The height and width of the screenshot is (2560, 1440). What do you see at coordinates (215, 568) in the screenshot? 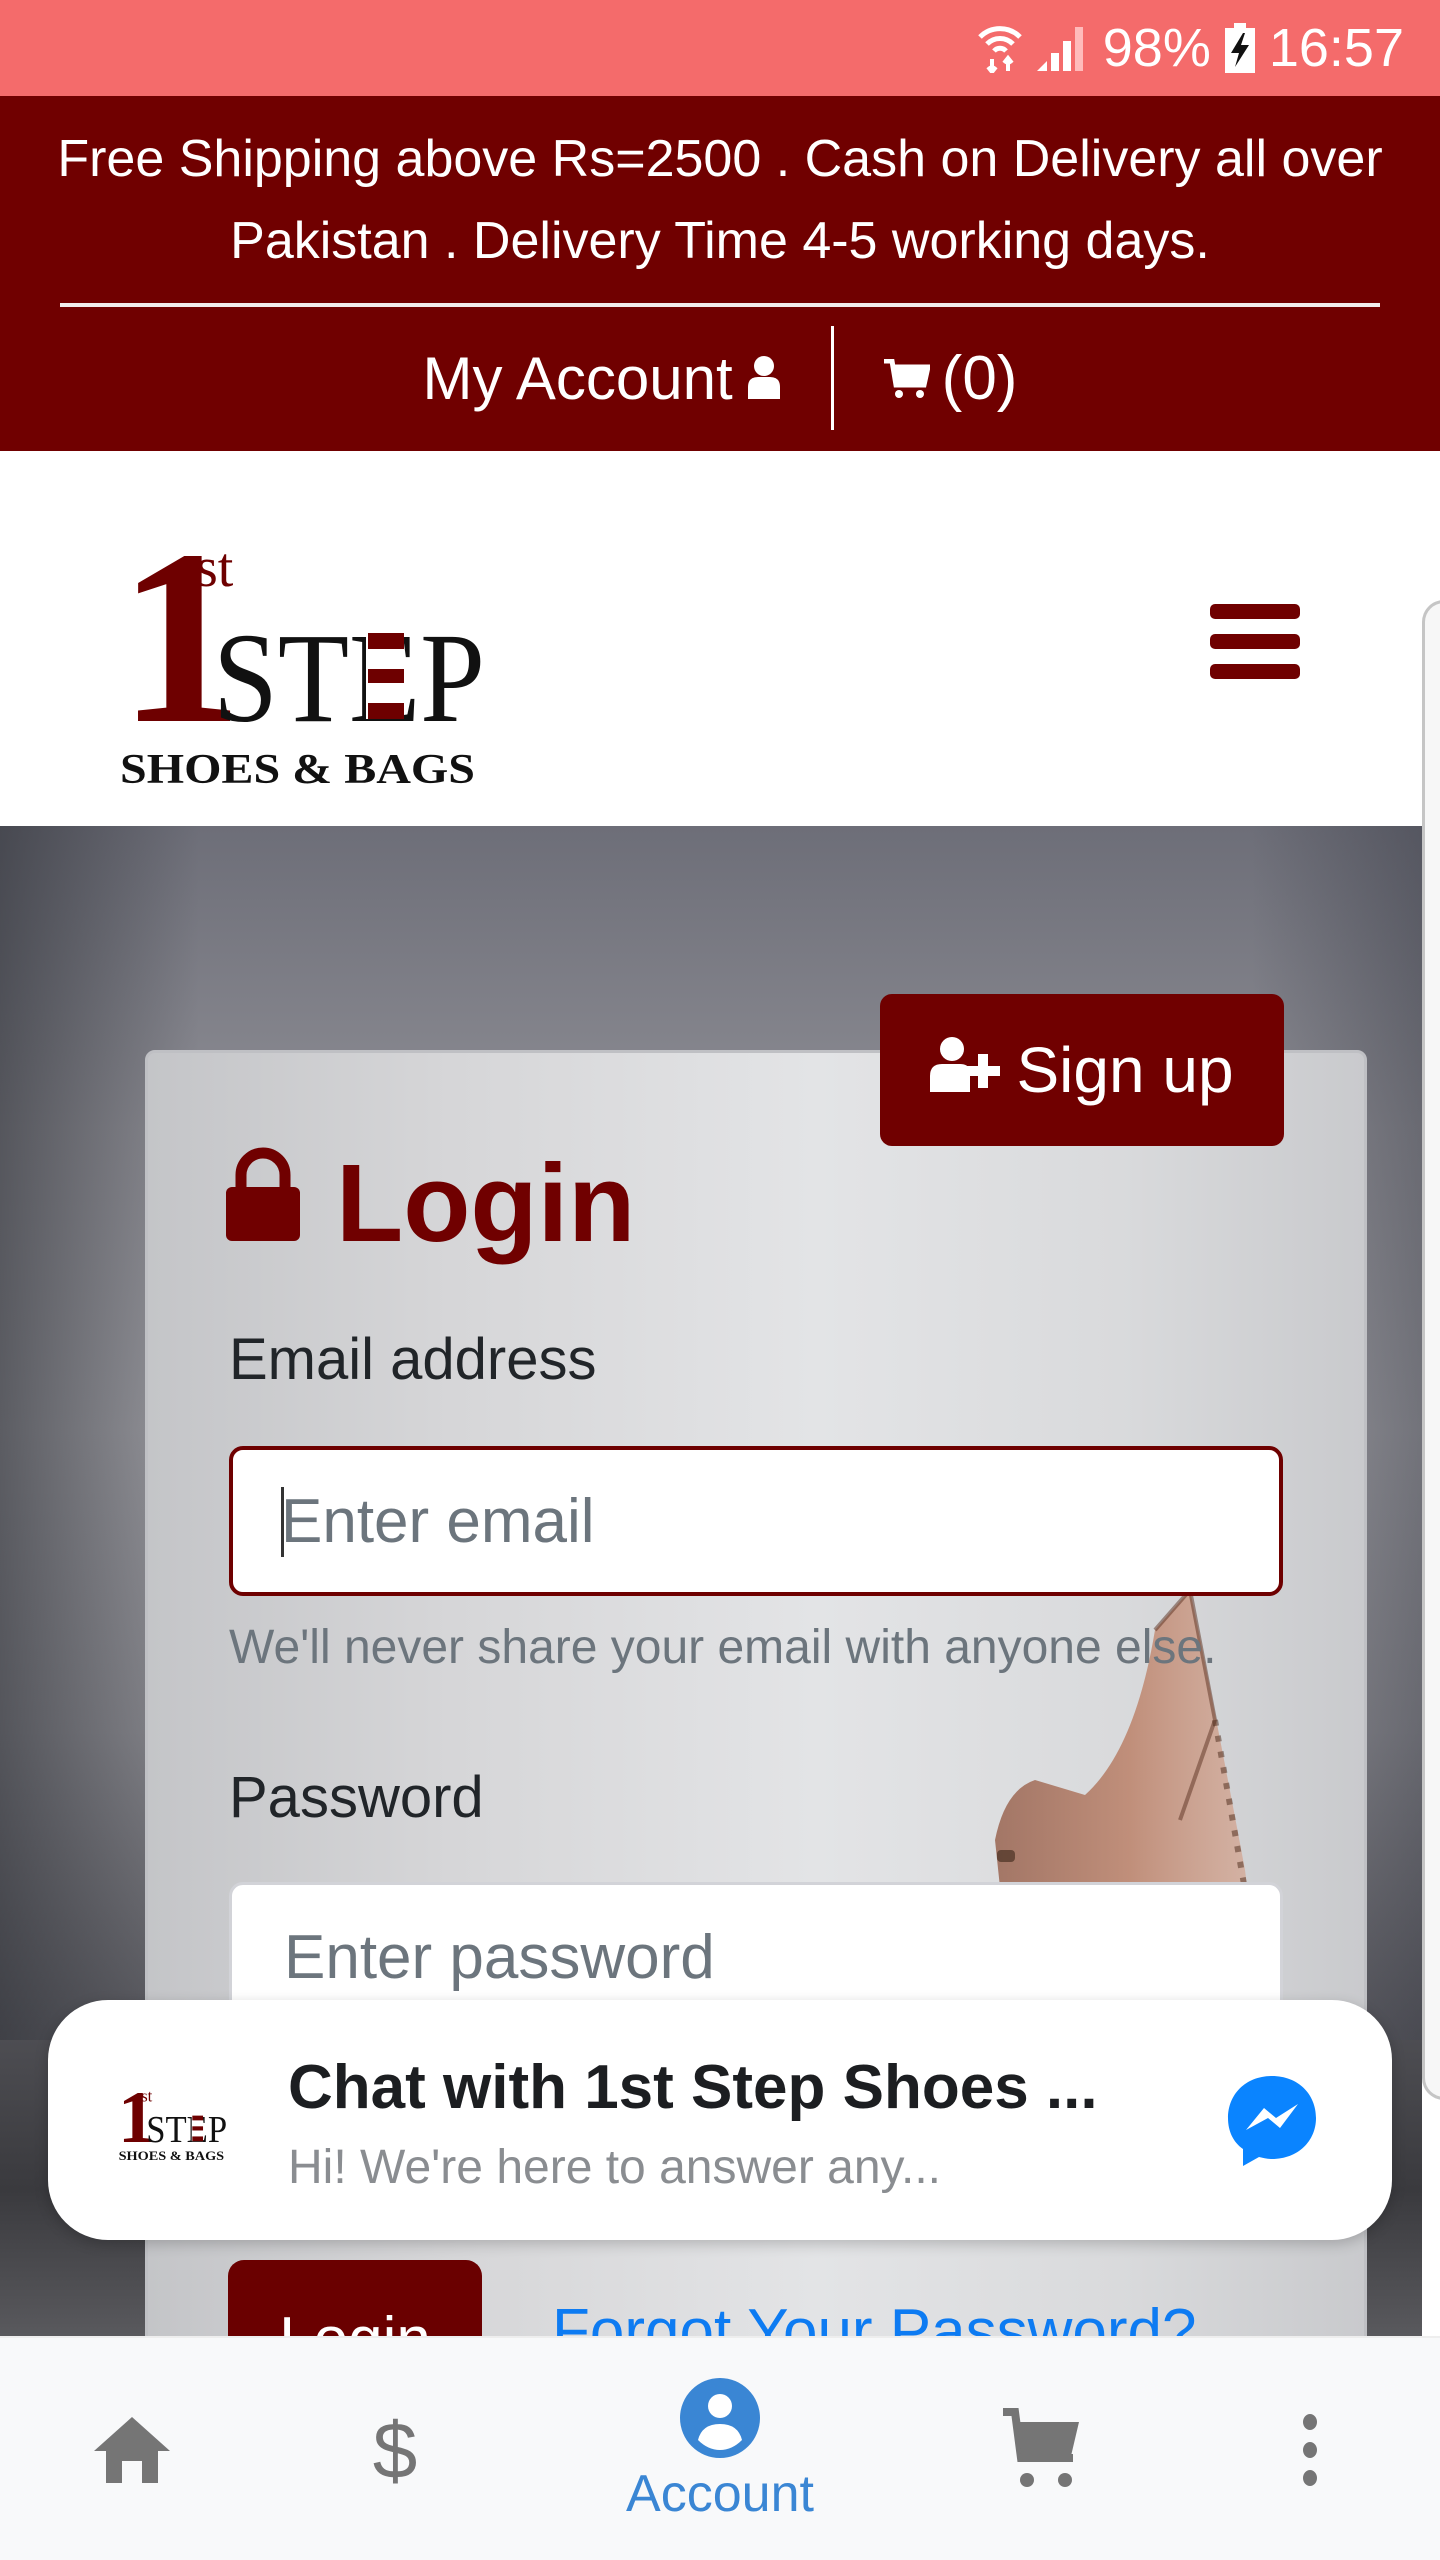
I see `logo-superscript: st` at bounding box center [215, 568].